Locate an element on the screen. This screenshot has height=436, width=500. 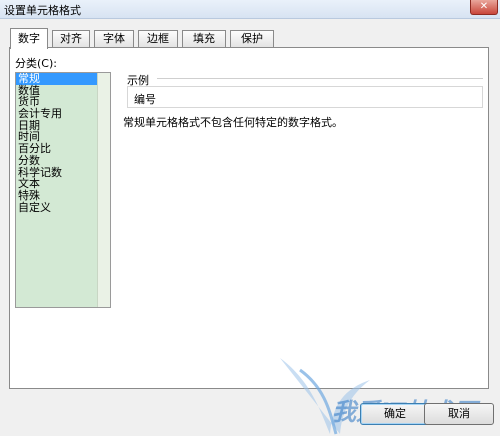
ok-button: 确定 is located at coordinates (395, 414).